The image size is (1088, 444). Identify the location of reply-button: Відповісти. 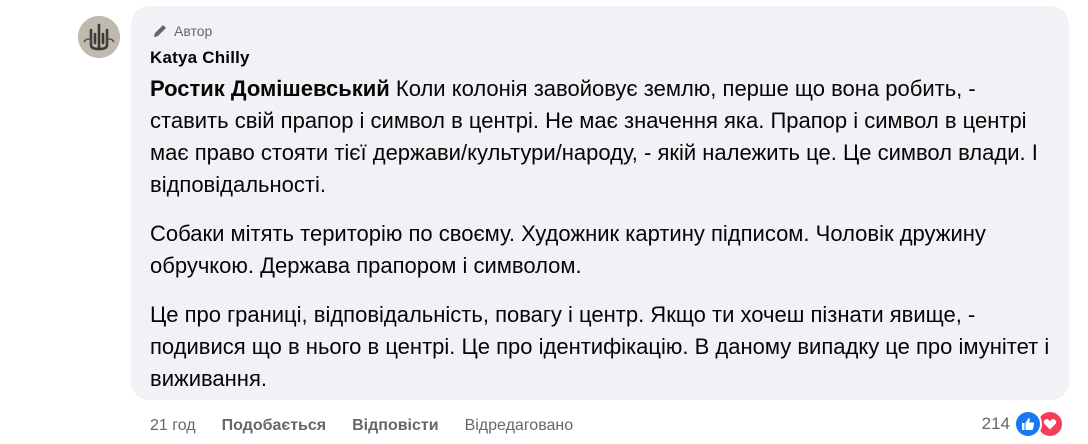
(395, 426).